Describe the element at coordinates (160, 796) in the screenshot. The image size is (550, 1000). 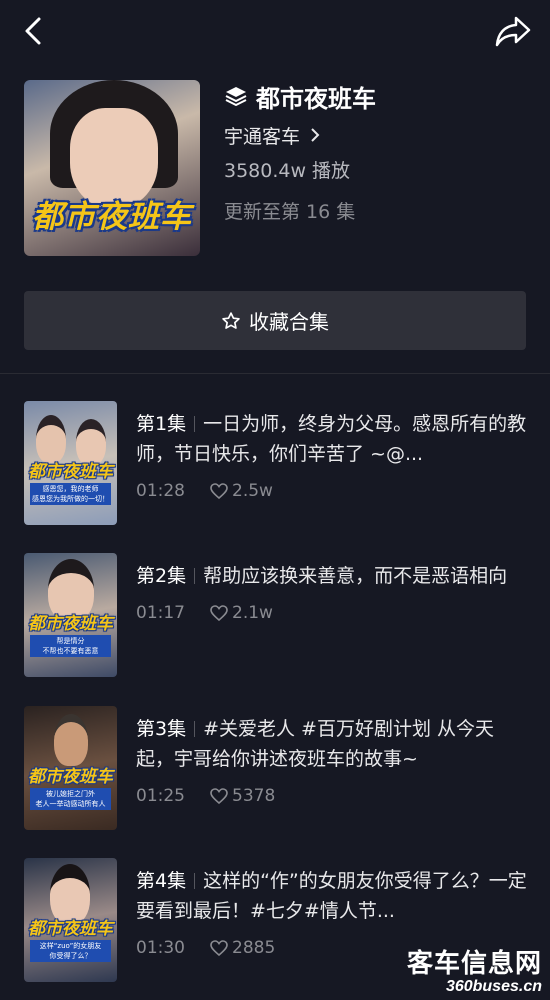
I see `episode-duration: 01:25` at that location.